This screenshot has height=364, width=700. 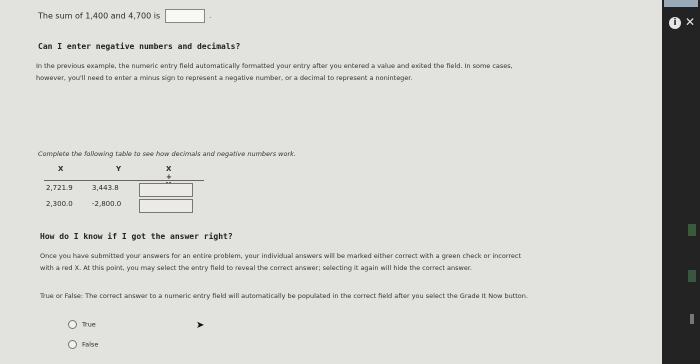 What do you see at coordinates (200, 325) in the screenshot?
I see `mouse-cursor-icon: ➤` at bounding box center [200, 325].